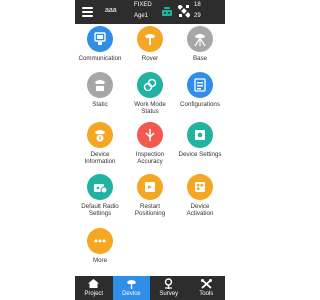  What do you see at coordinates (150, 85) in the screenshot?
I see `work-mode-icon` at bounding box center [150, 85].